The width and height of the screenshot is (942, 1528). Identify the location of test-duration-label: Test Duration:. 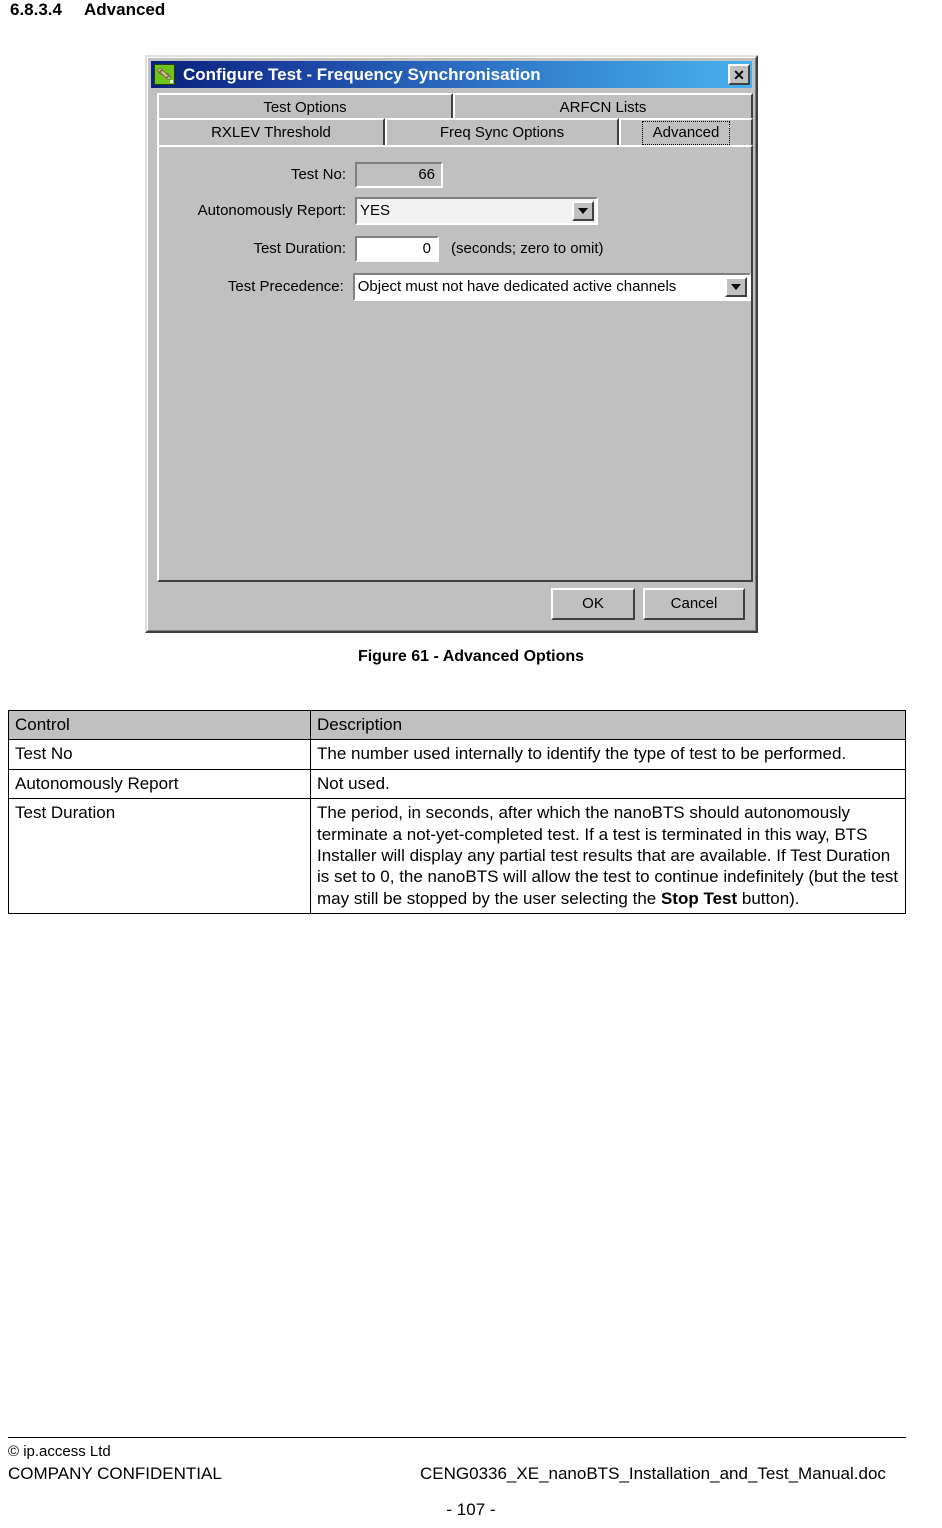
(299, 248).